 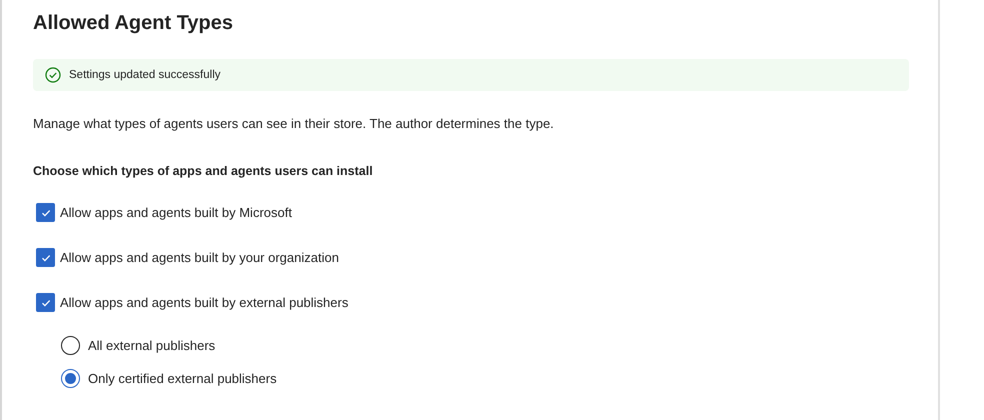 I want to click on check-circle-icon, so click(x=53, y=75).